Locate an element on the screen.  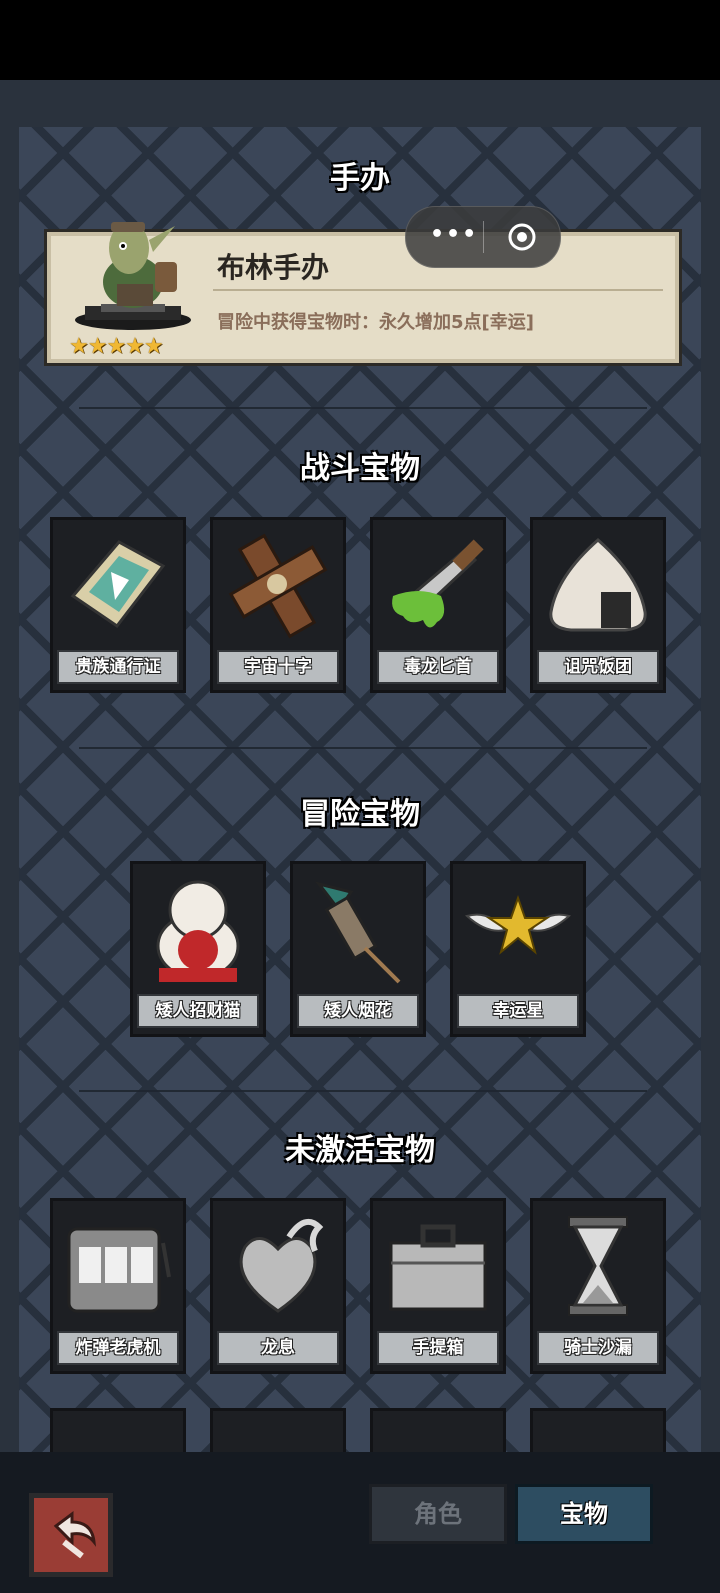
lucky-cat-icon is located at coordinates (198, 931).